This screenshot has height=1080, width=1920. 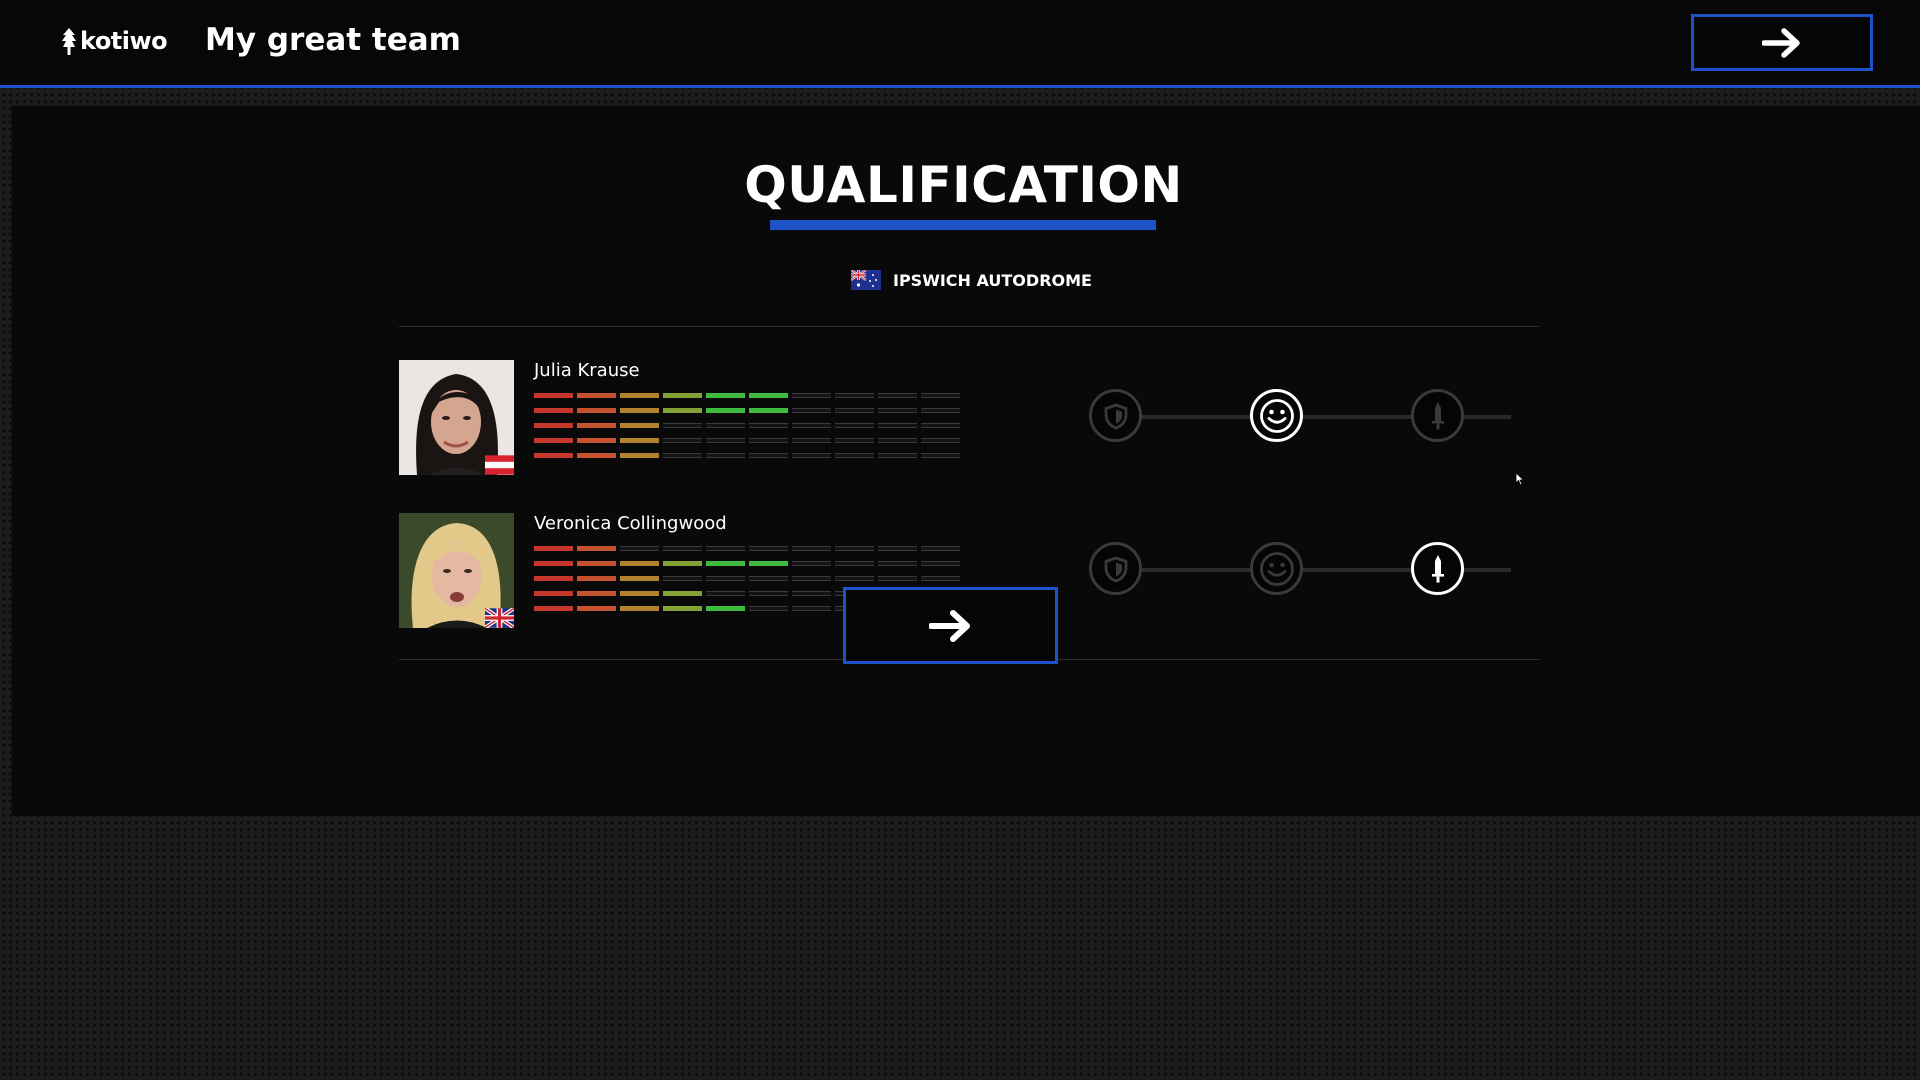 What do you see at coordinates (124, 41) in the screenshot?
I see `logo-text: kotiwo` at bounding box center [124, 41].